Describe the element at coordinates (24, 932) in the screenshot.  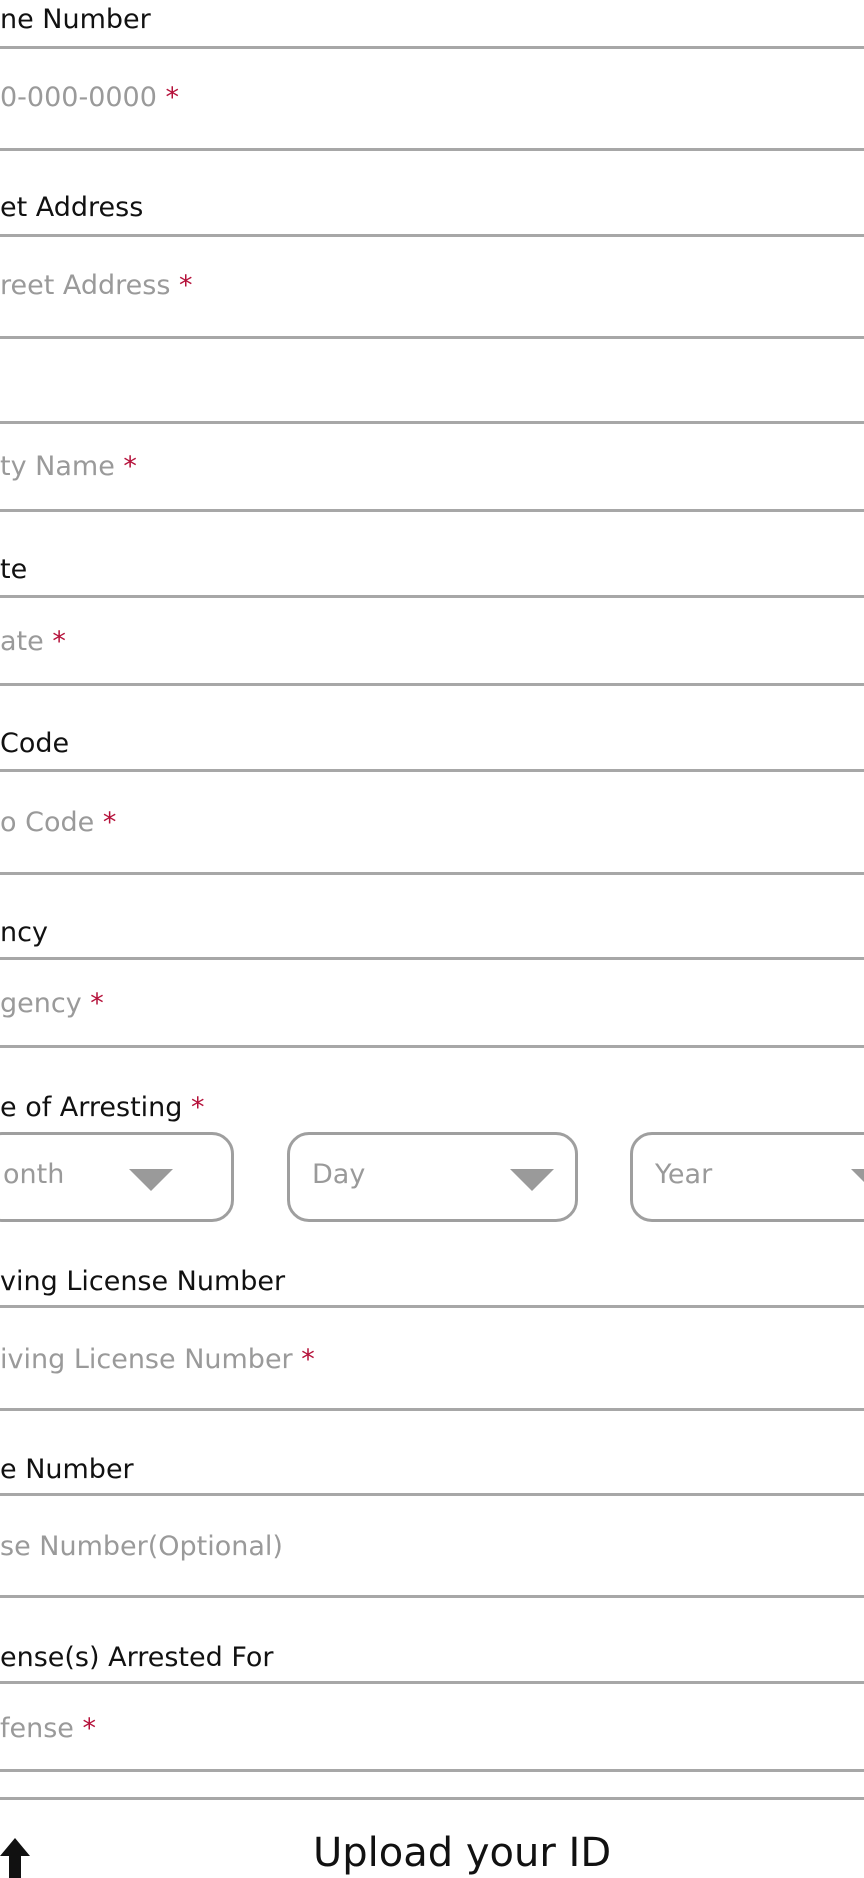
I see `agency-label: ncy` at that location.